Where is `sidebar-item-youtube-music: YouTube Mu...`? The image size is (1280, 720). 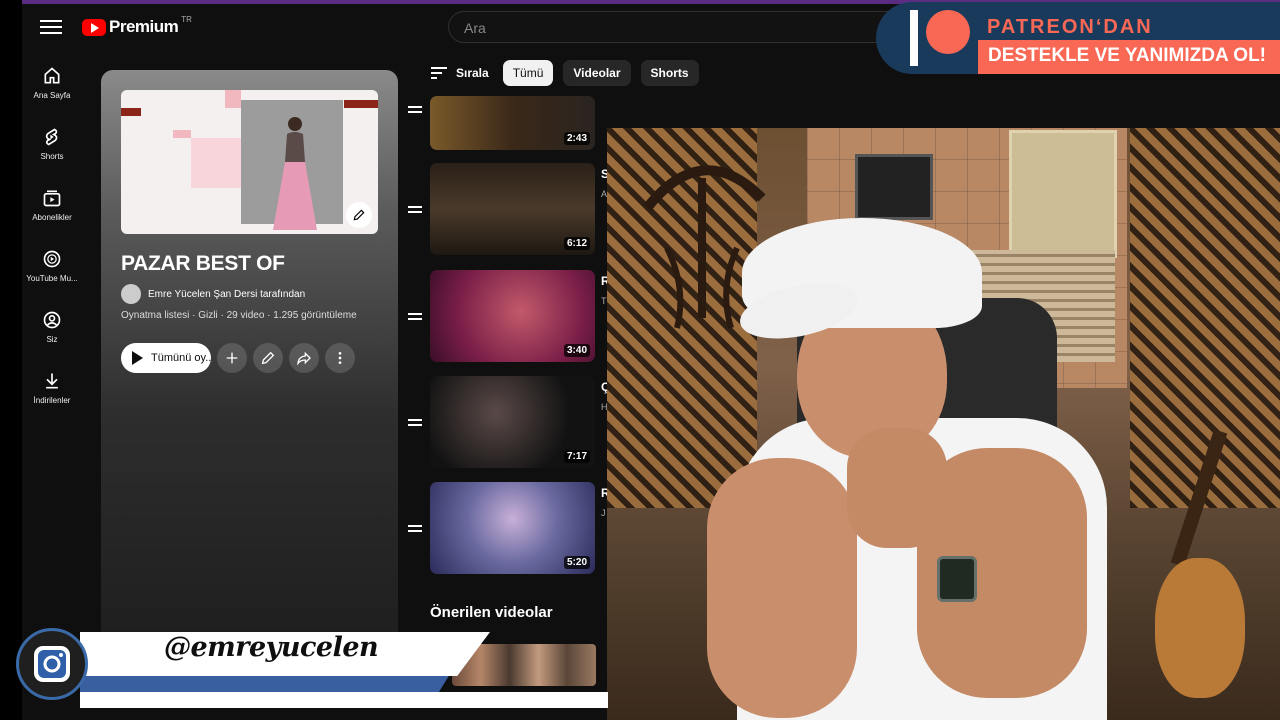 sidebar-item-youtube-music: YouTube Mu... is located at coordinates (52, 266).